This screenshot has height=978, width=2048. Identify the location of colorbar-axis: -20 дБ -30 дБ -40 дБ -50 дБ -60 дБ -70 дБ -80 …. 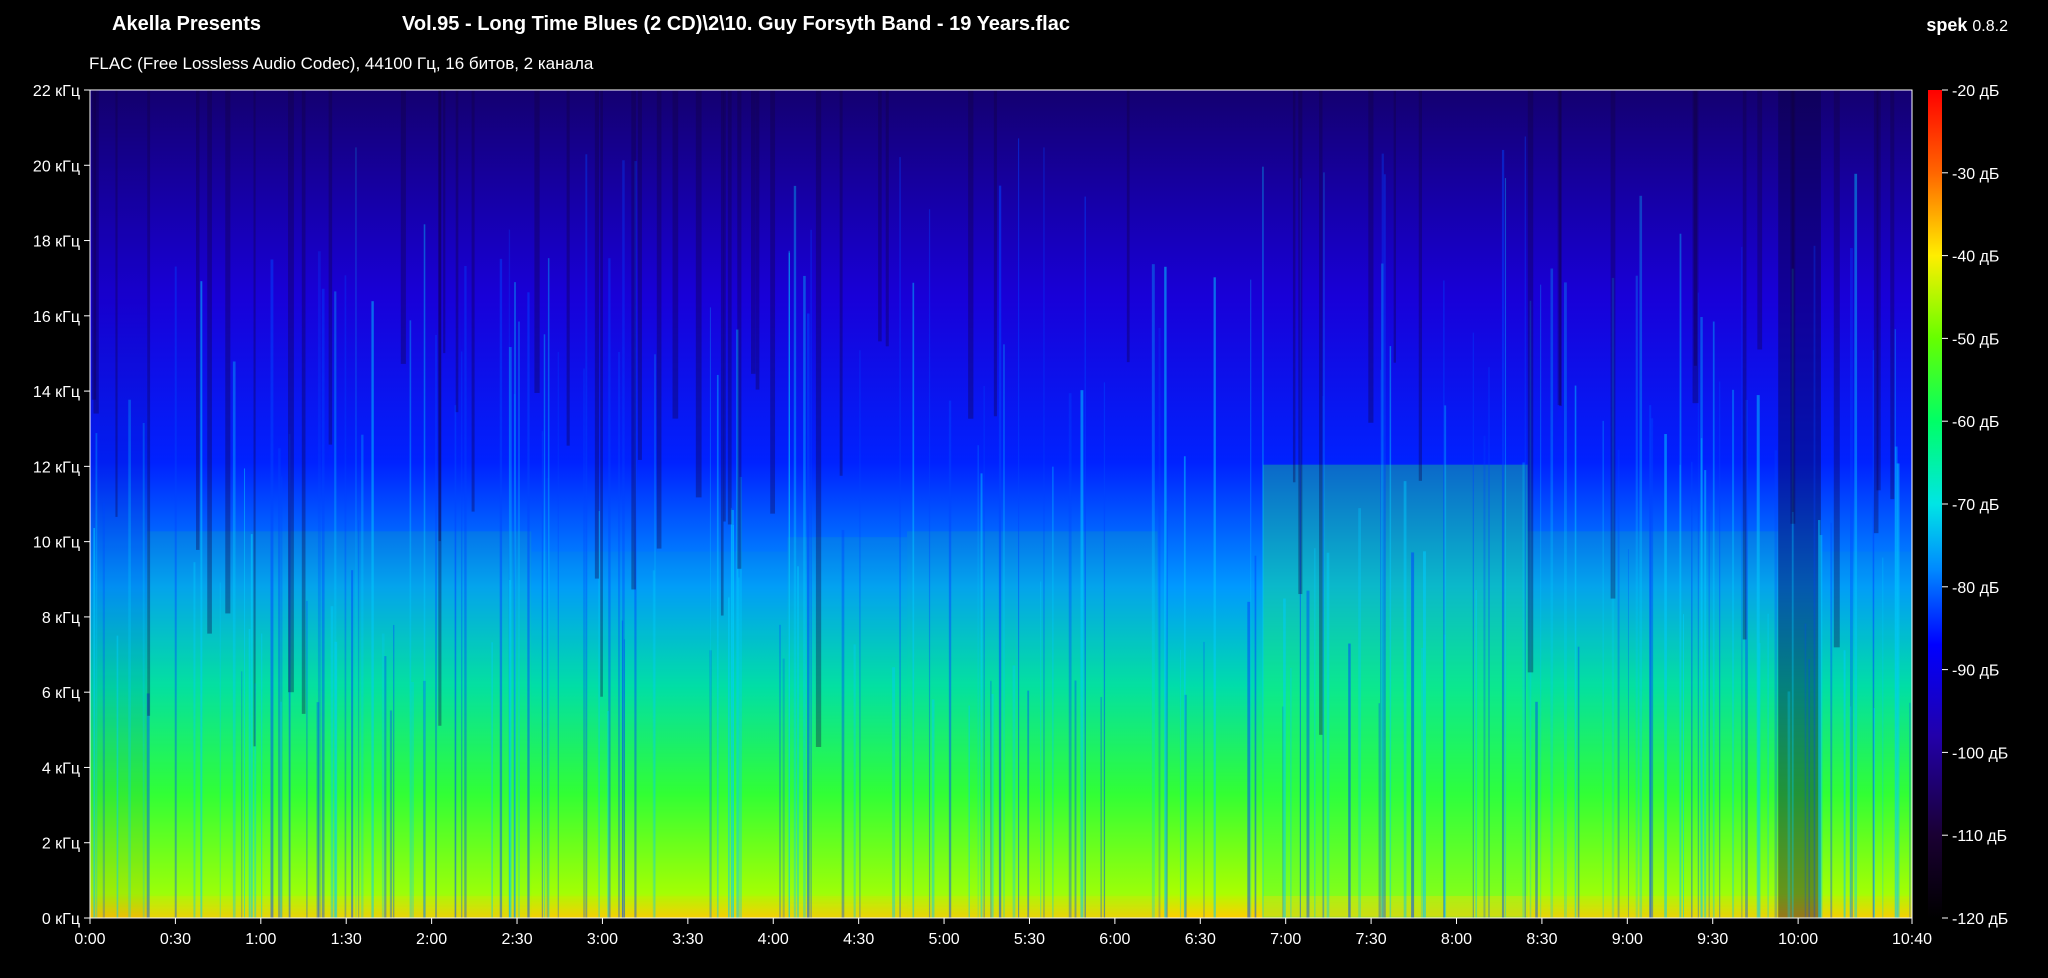
(1975, 505).